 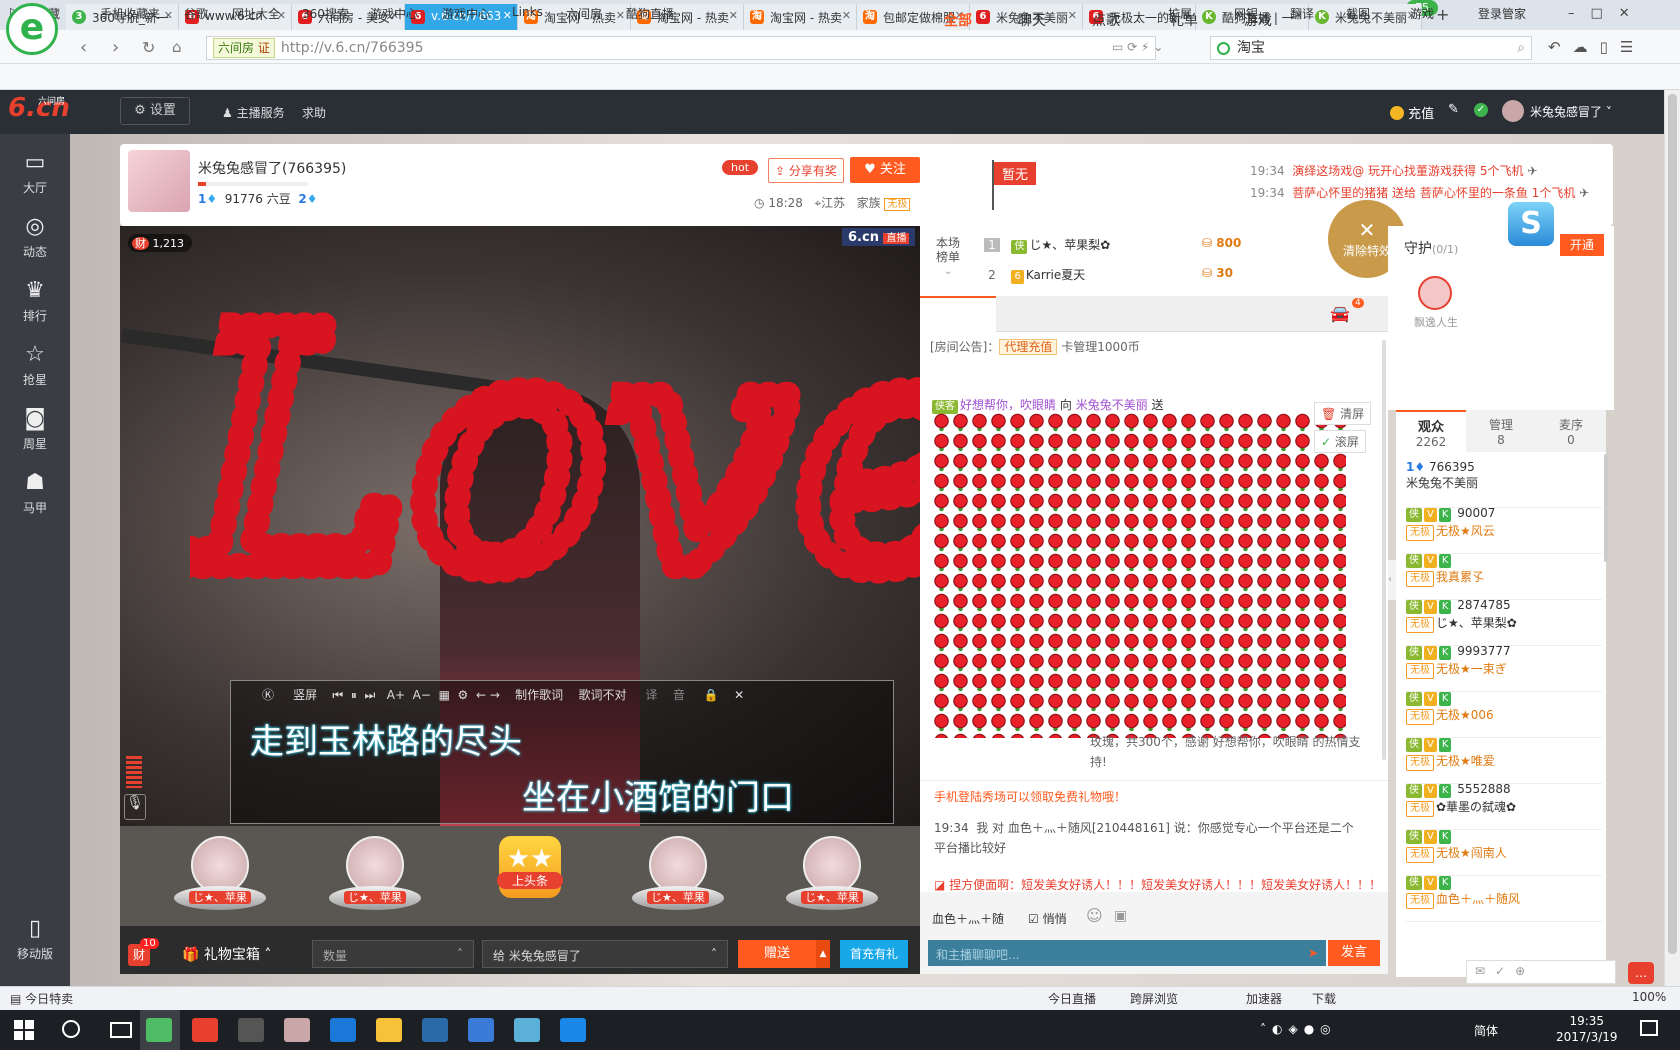 I want to click on nav-item-5: ◙ 周星, so click(x=35, y=432).